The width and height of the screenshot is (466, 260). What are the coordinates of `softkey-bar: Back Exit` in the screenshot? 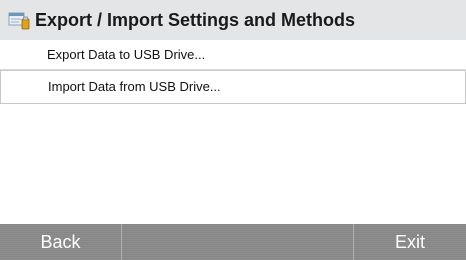 It's located at (233, 242).